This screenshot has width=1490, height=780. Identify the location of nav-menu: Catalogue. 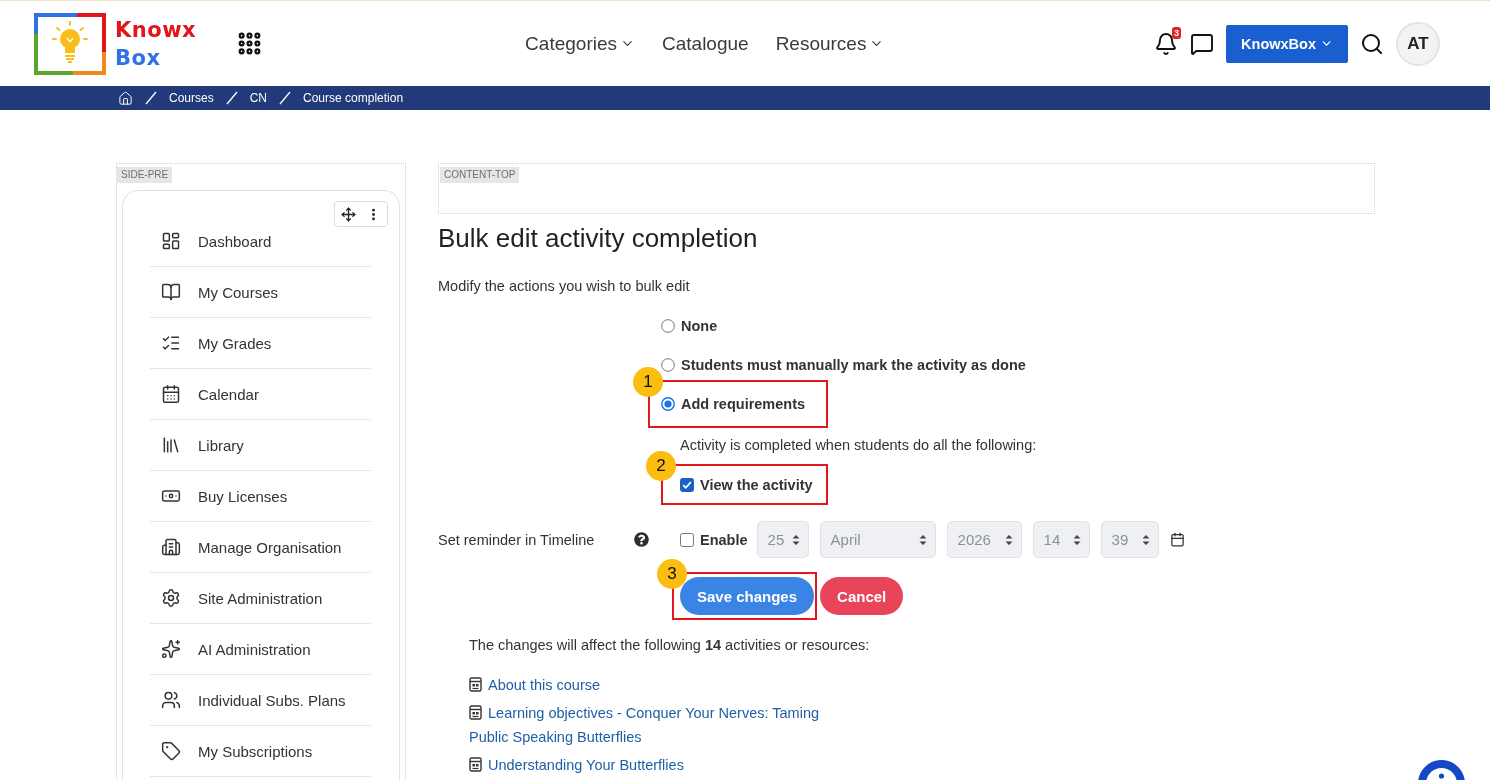
(705, 43).